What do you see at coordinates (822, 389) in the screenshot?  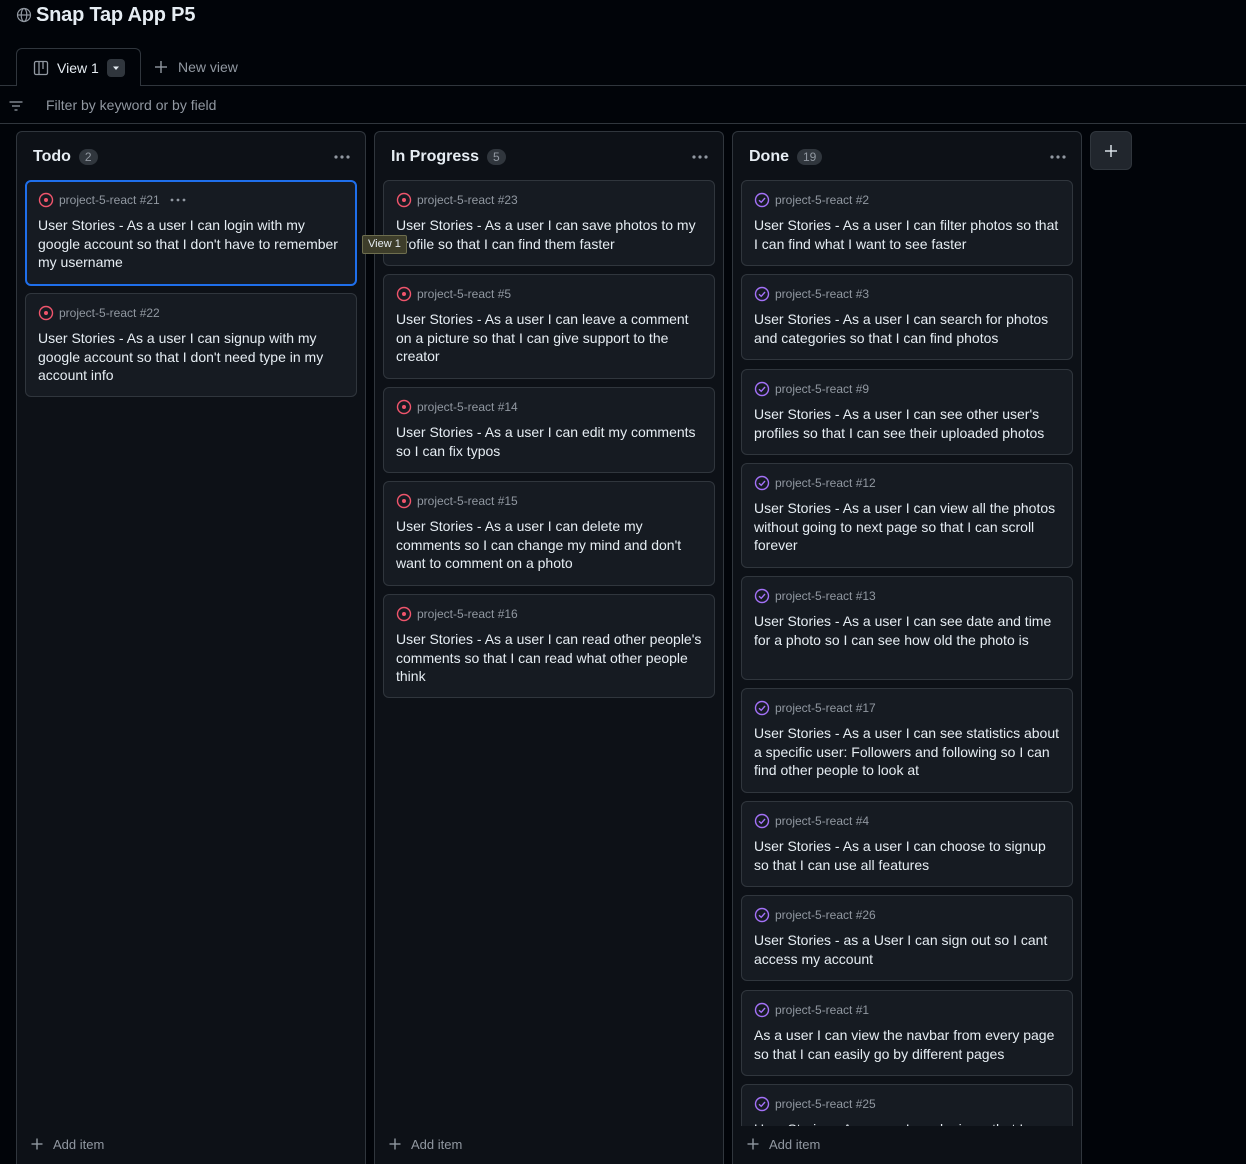 I see `issue-reference: project-5-react #9` at bounding box center [822, 389].